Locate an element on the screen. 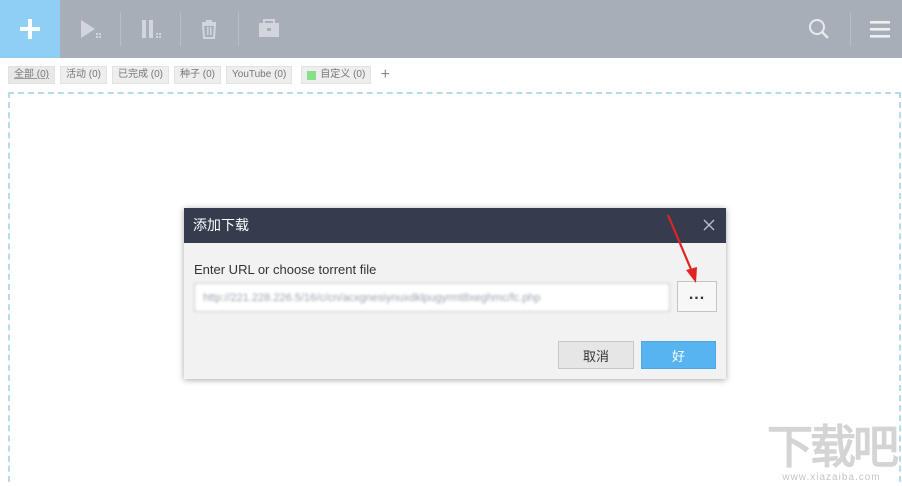 Image resolution: width=902 pixels, height=486 pixels. url-input is located at coordinates (432, 297).